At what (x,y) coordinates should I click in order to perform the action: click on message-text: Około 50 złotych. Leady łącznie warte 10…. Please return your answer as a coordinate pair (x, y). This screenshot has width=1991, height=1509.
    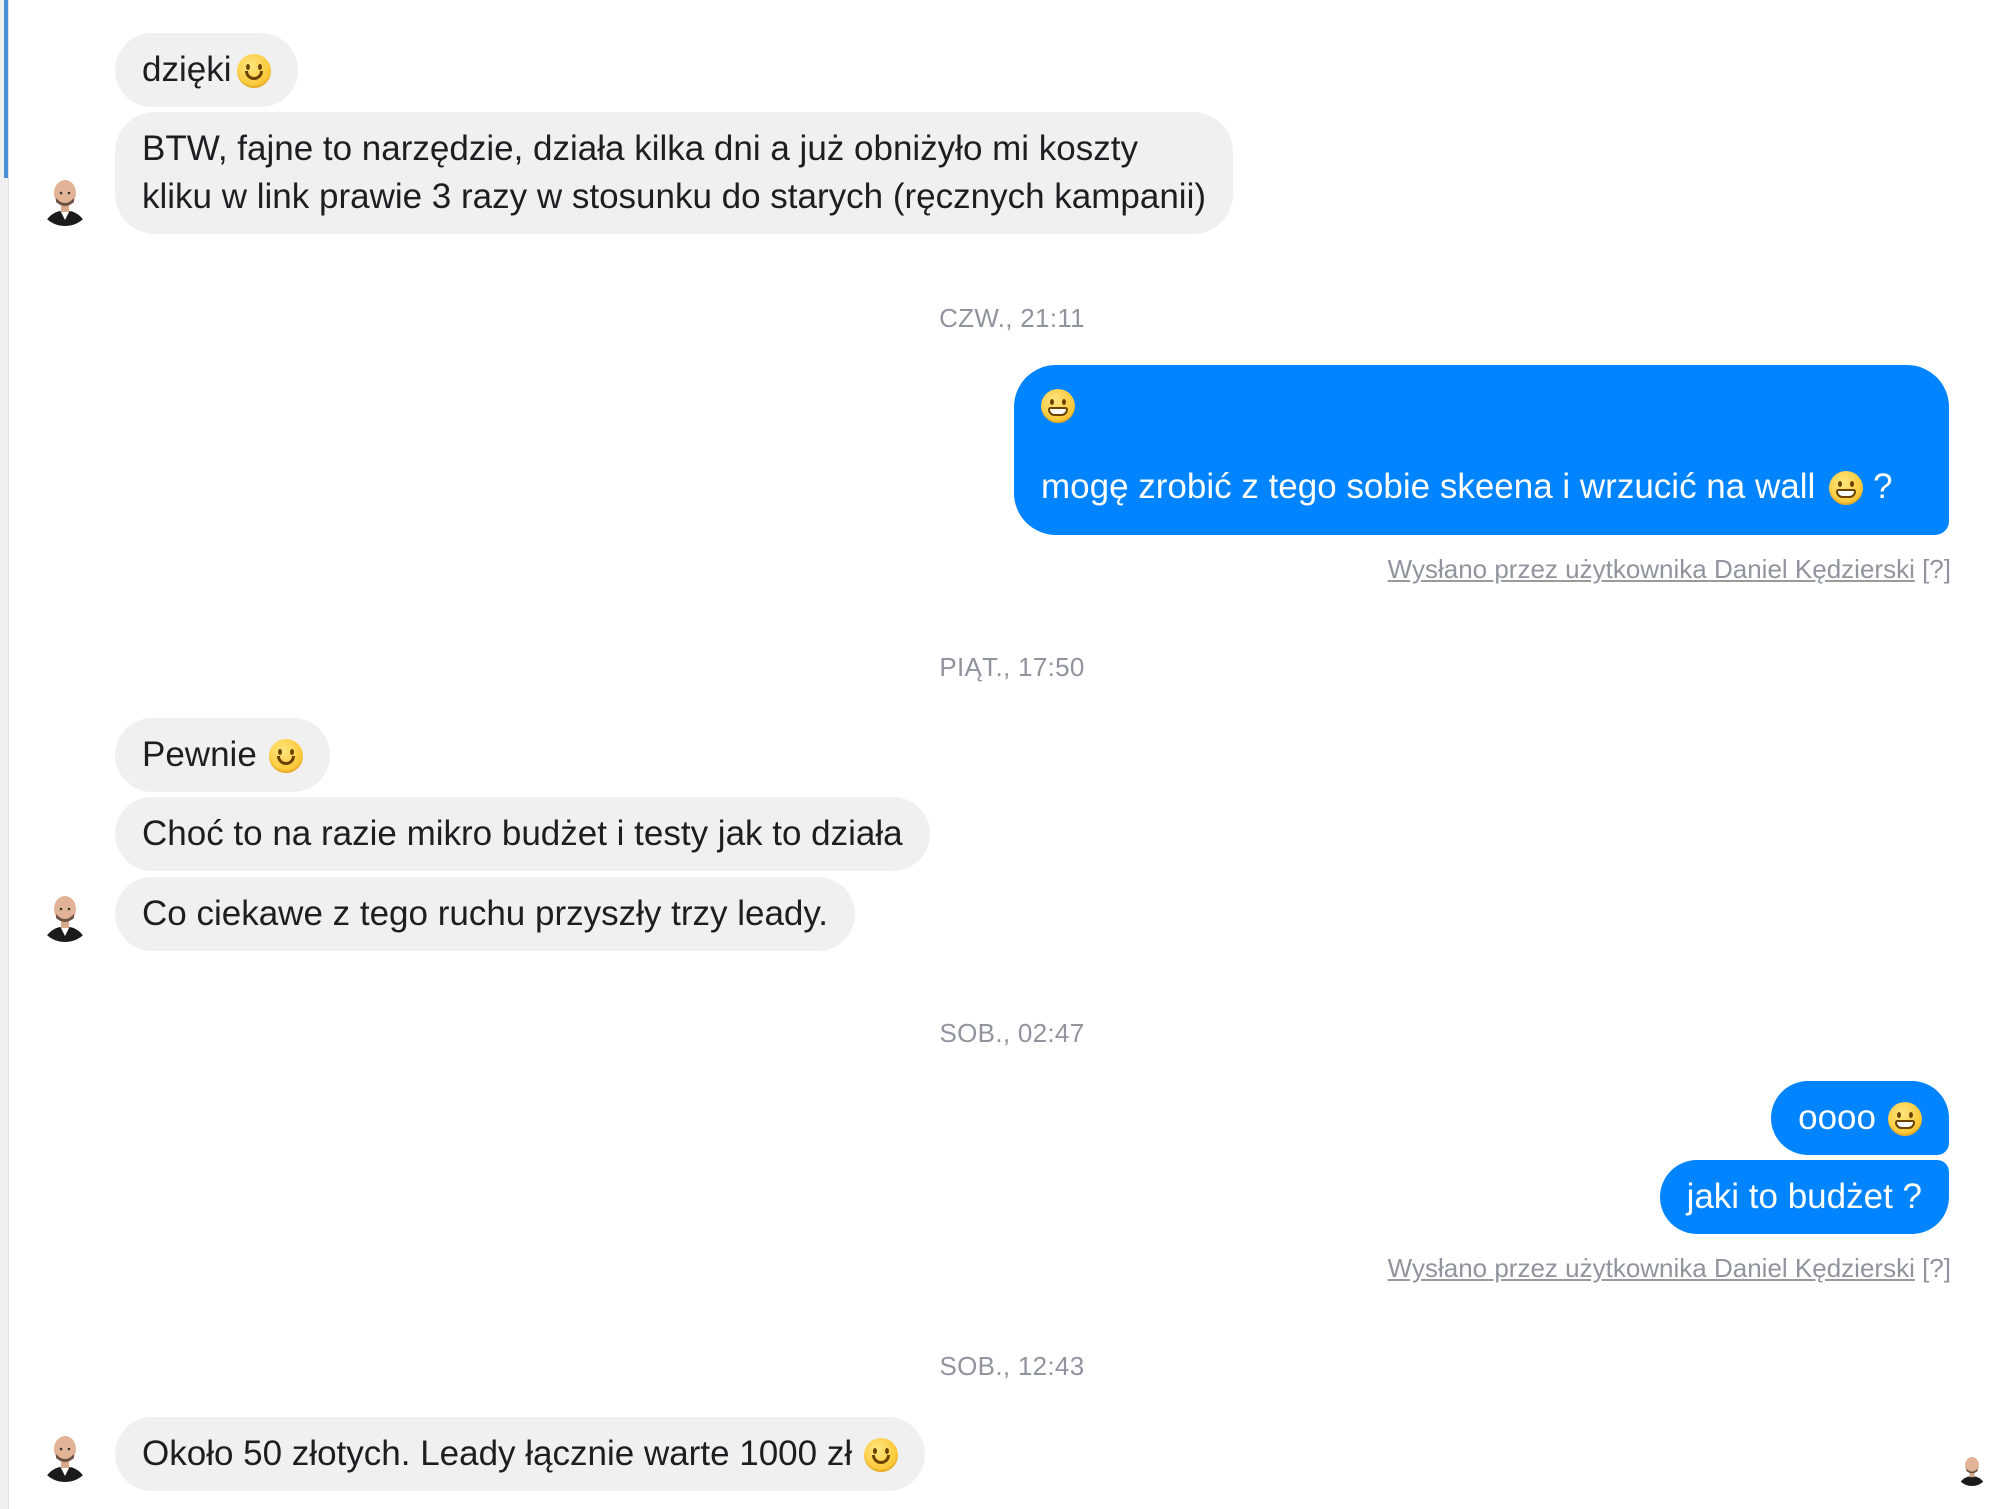
    Looking at the image, I should click on (497, 1453).